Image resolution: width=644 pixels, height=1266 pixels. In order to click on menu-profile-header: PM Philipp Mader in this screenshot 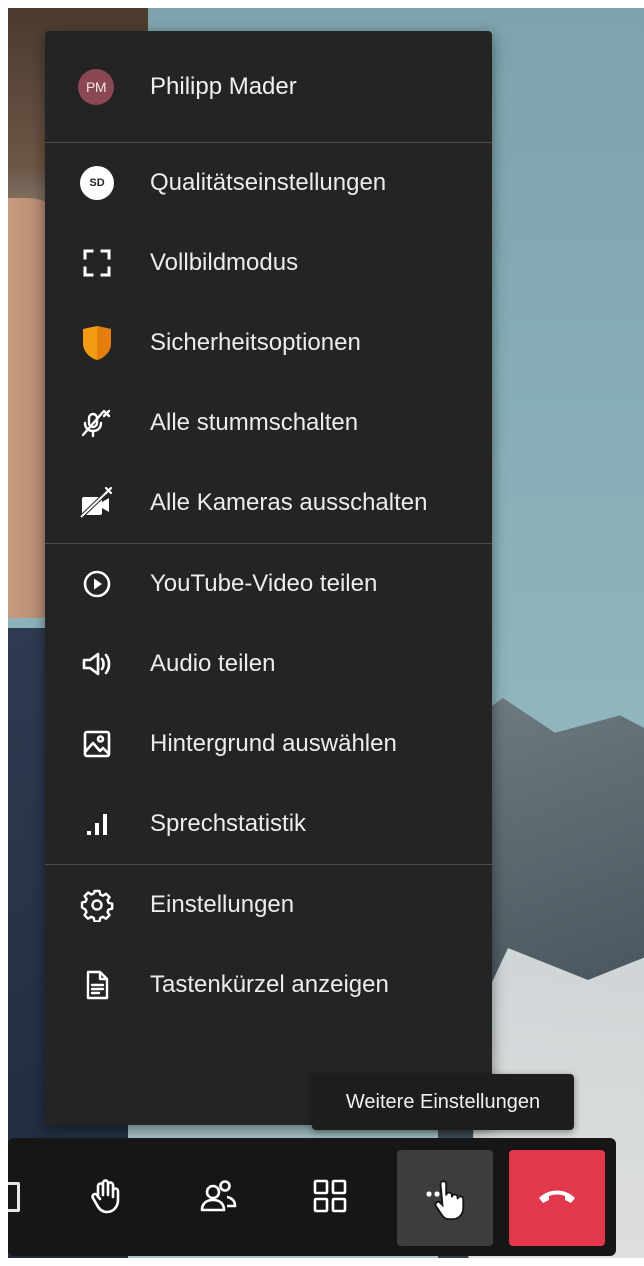, I will do `click(268, 87)`.